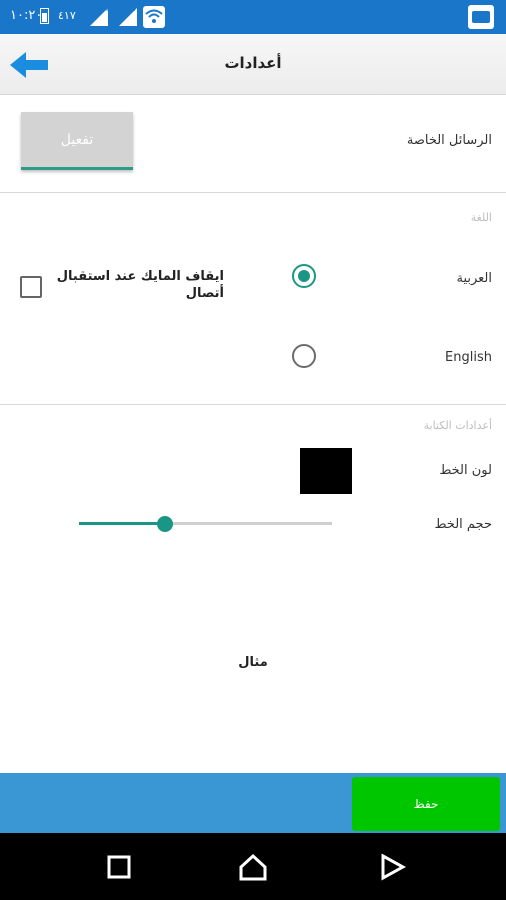  Describe the element at coordinates (465, 470) in the screenshot. I see `font-color-label: لون الخط` at that location.